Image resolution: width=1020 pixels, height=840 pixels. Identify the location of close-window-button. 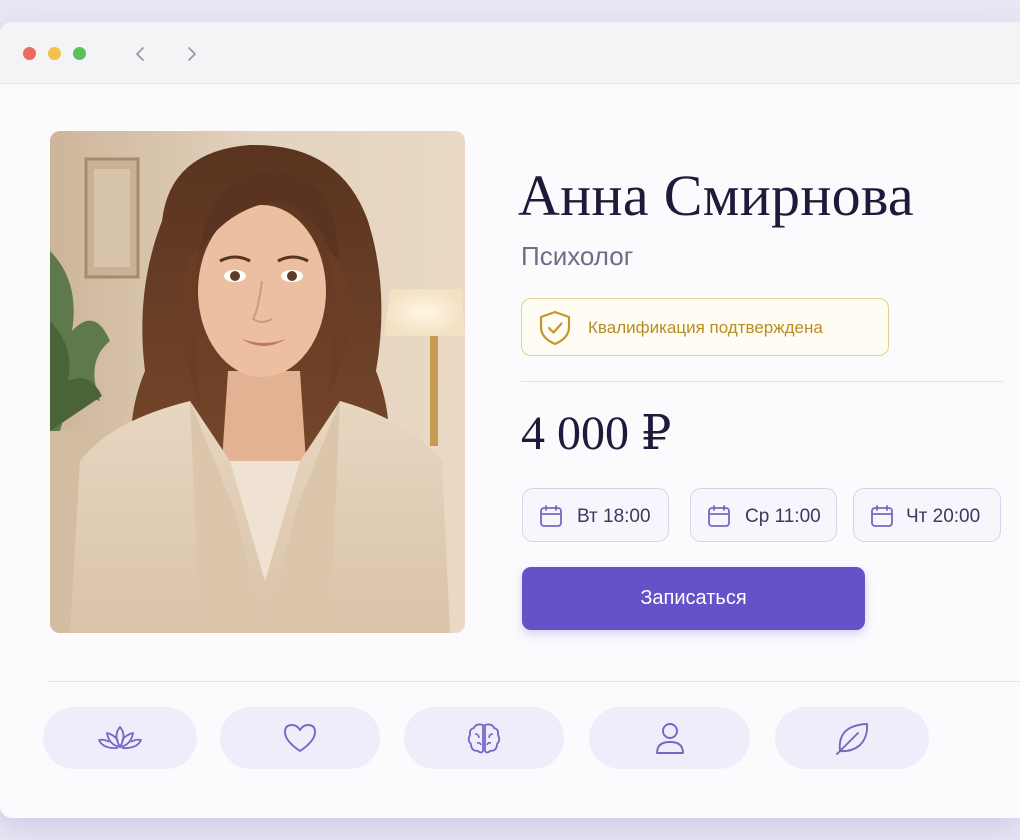
(29, 53).